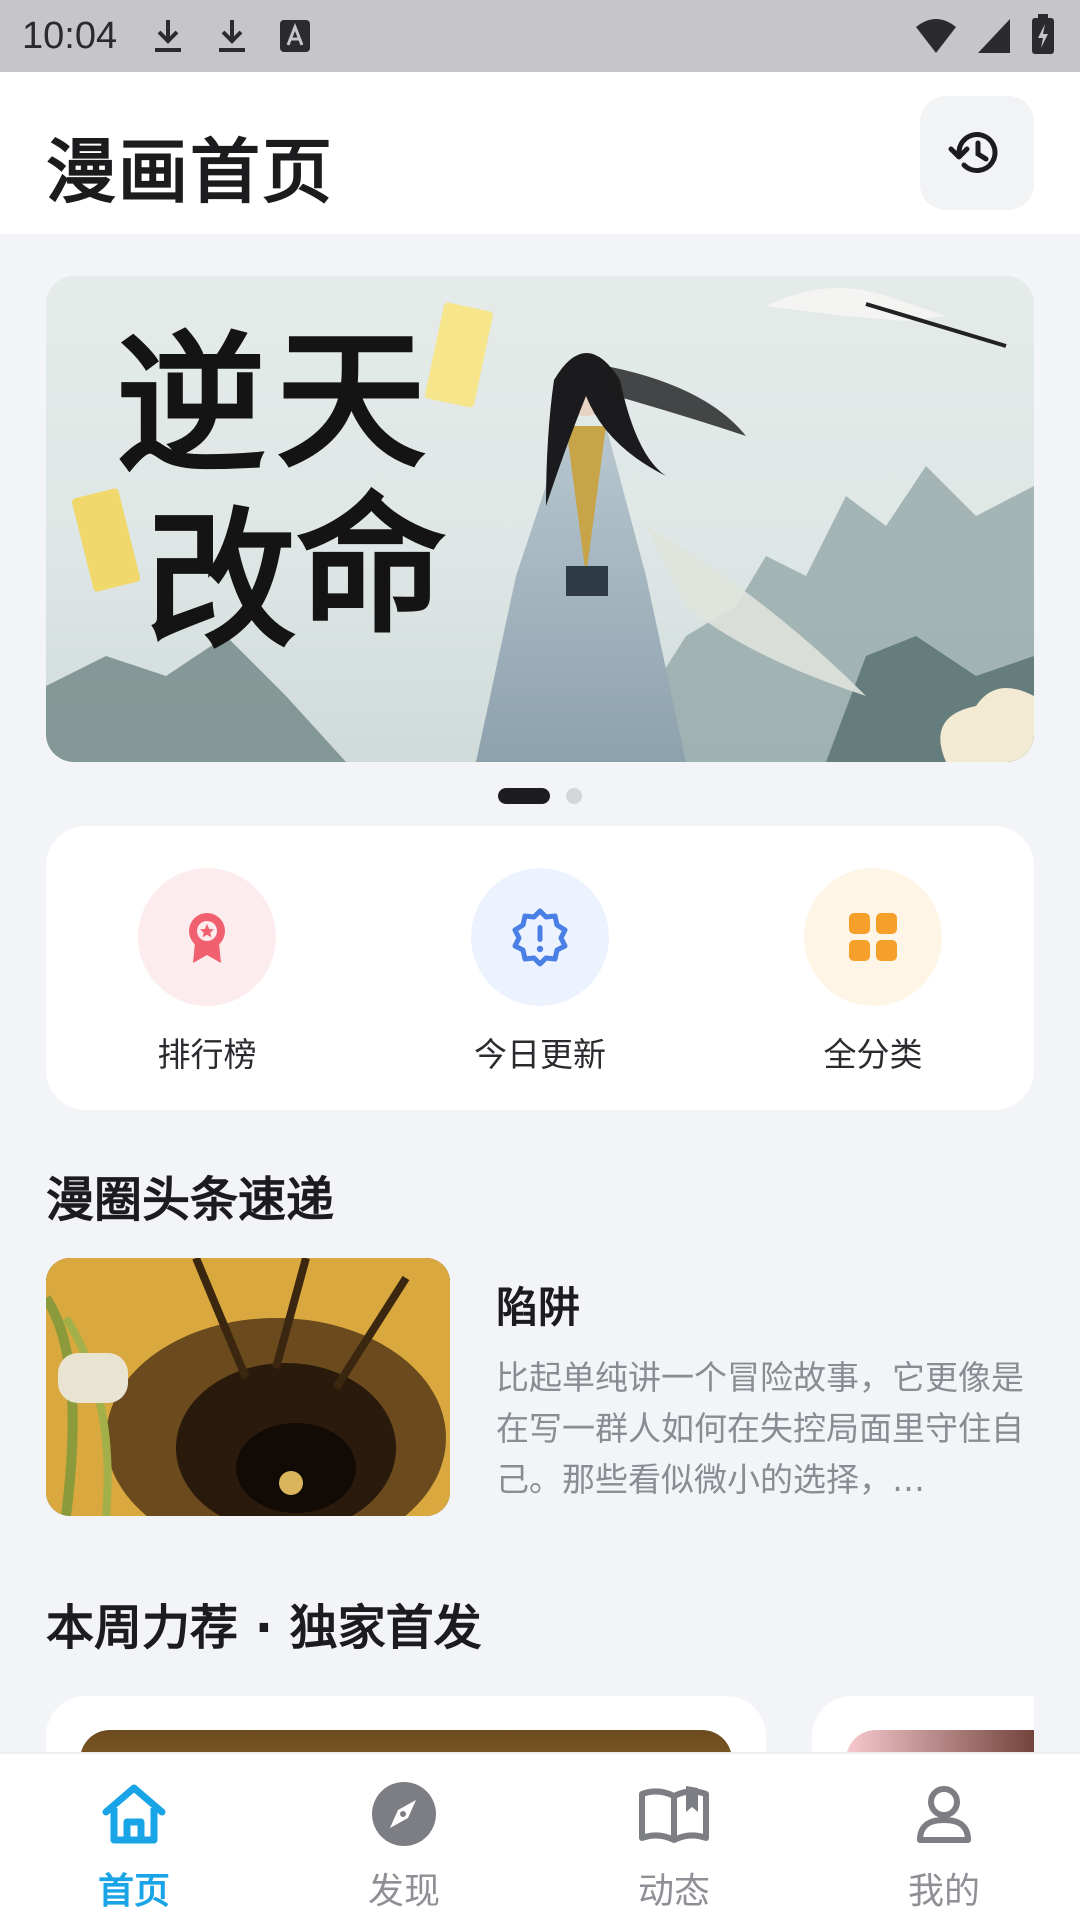 The height and width of the screenshot is (1920, 1080). What do you see at coordinates (221, 581) in the screenshot?
I see `banner-calligraphy-3: 改` at bounding box center [221, 581].